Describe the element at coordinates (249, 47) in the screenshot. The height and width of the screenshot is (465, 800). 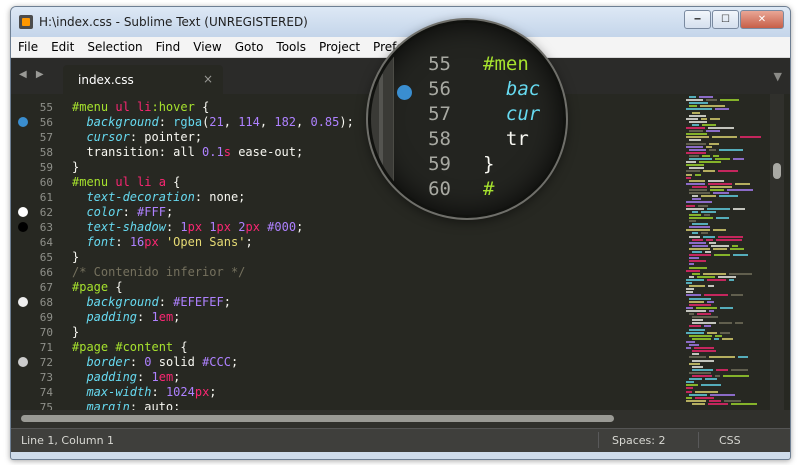
I see `menu-goto: Goto` at that location.